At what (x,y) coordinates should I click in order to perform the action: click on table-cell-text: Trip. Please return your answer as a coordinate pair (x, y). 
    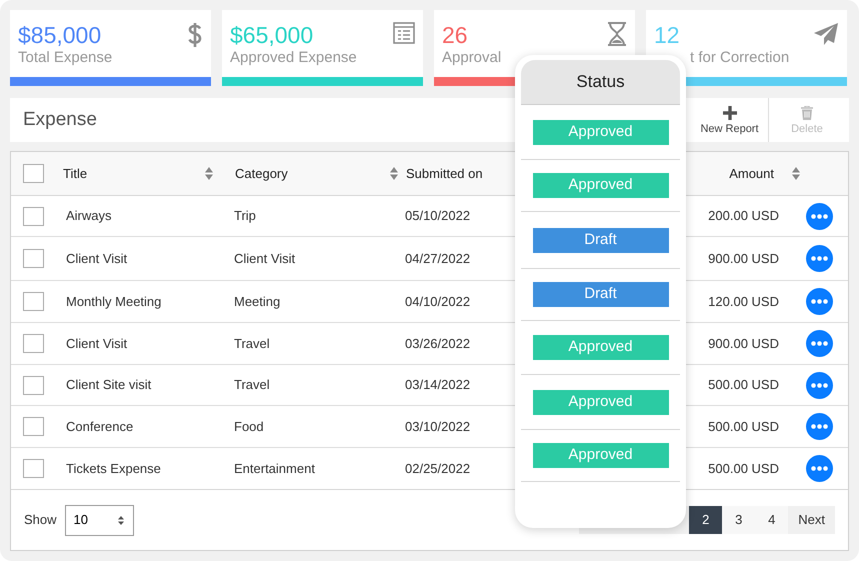
    Looking at the image, I should click on (245, 216).